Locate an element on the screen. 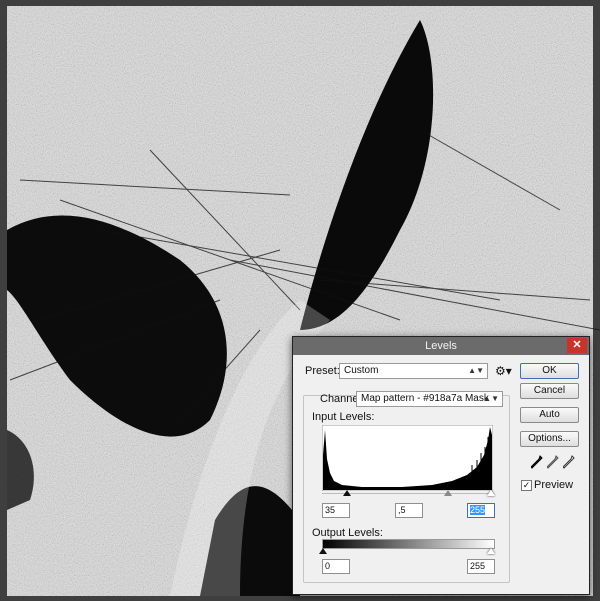 This screenshot has height=601, width=600. output-gradient-bar is located at coordinates (408, 544).